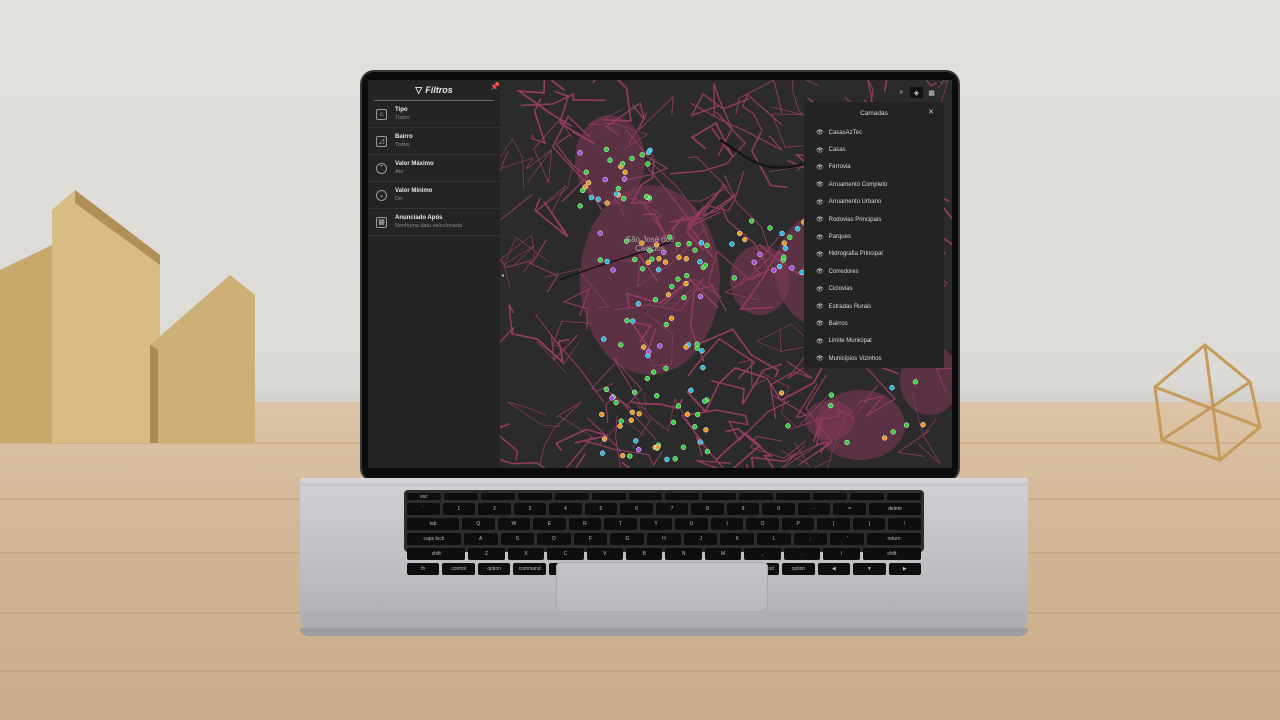  What do you see at coordinates (901, 92) in the screenshot?
I see `search-icon: ⌕` at bounding box center [901, 92].